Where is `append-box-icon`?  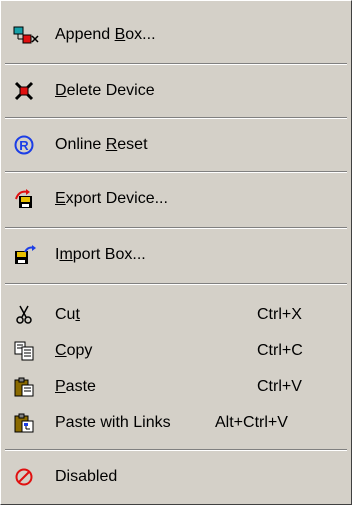
append-box-icon is located at coordinates (26, 35).